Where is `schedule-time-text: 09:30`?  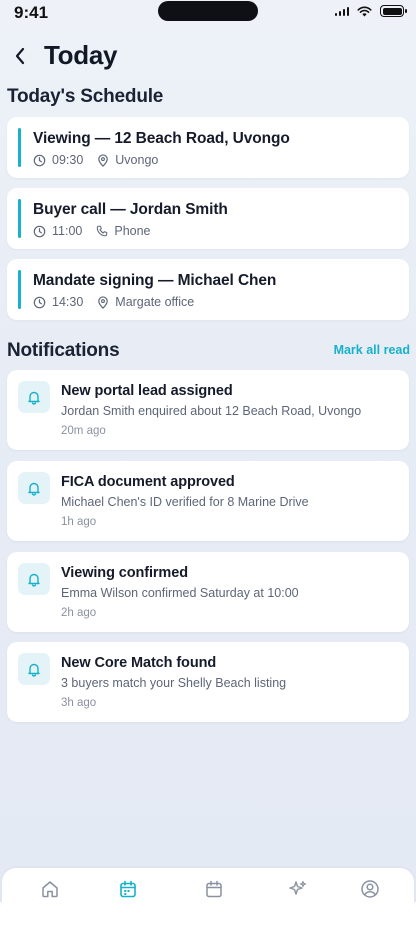
schedule-time-text: 09:30 is located at coordinates (68, 160).